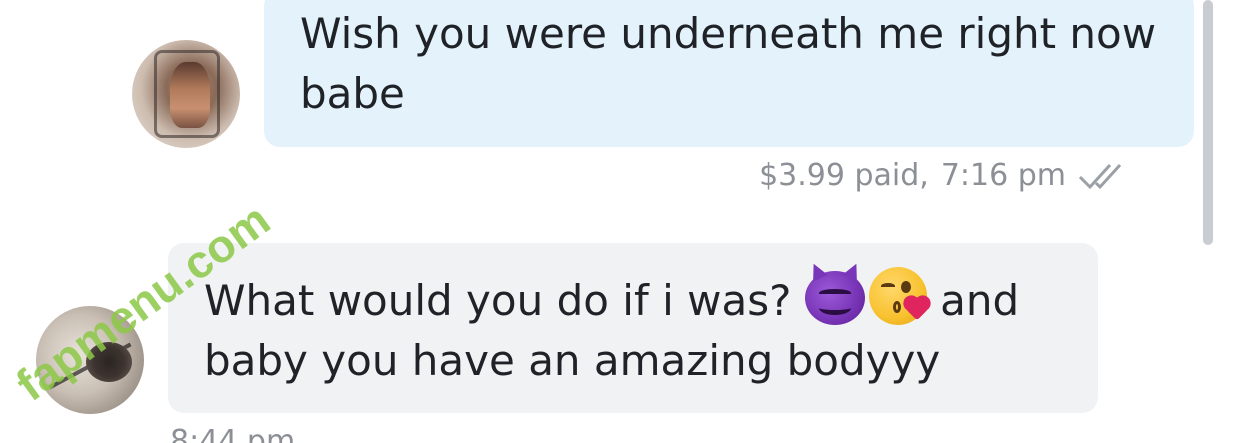  Describe the element at coordinates (190, 95) in the screenshot. I see `avatar-photo-figure` at that location.